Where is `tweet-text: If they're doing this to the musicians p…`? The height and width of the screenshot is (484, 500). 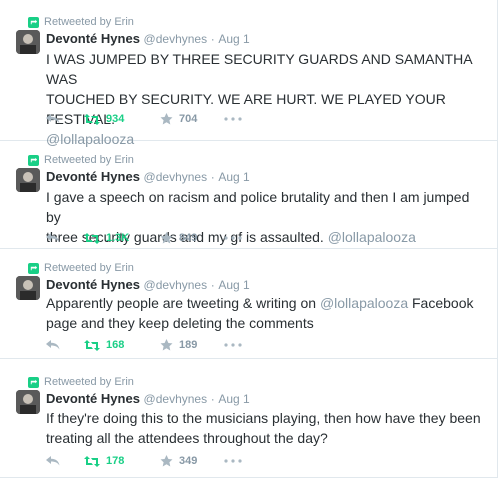
tweet-text: If they're doing this to the musicians p… is located at coordinates (266, 428).